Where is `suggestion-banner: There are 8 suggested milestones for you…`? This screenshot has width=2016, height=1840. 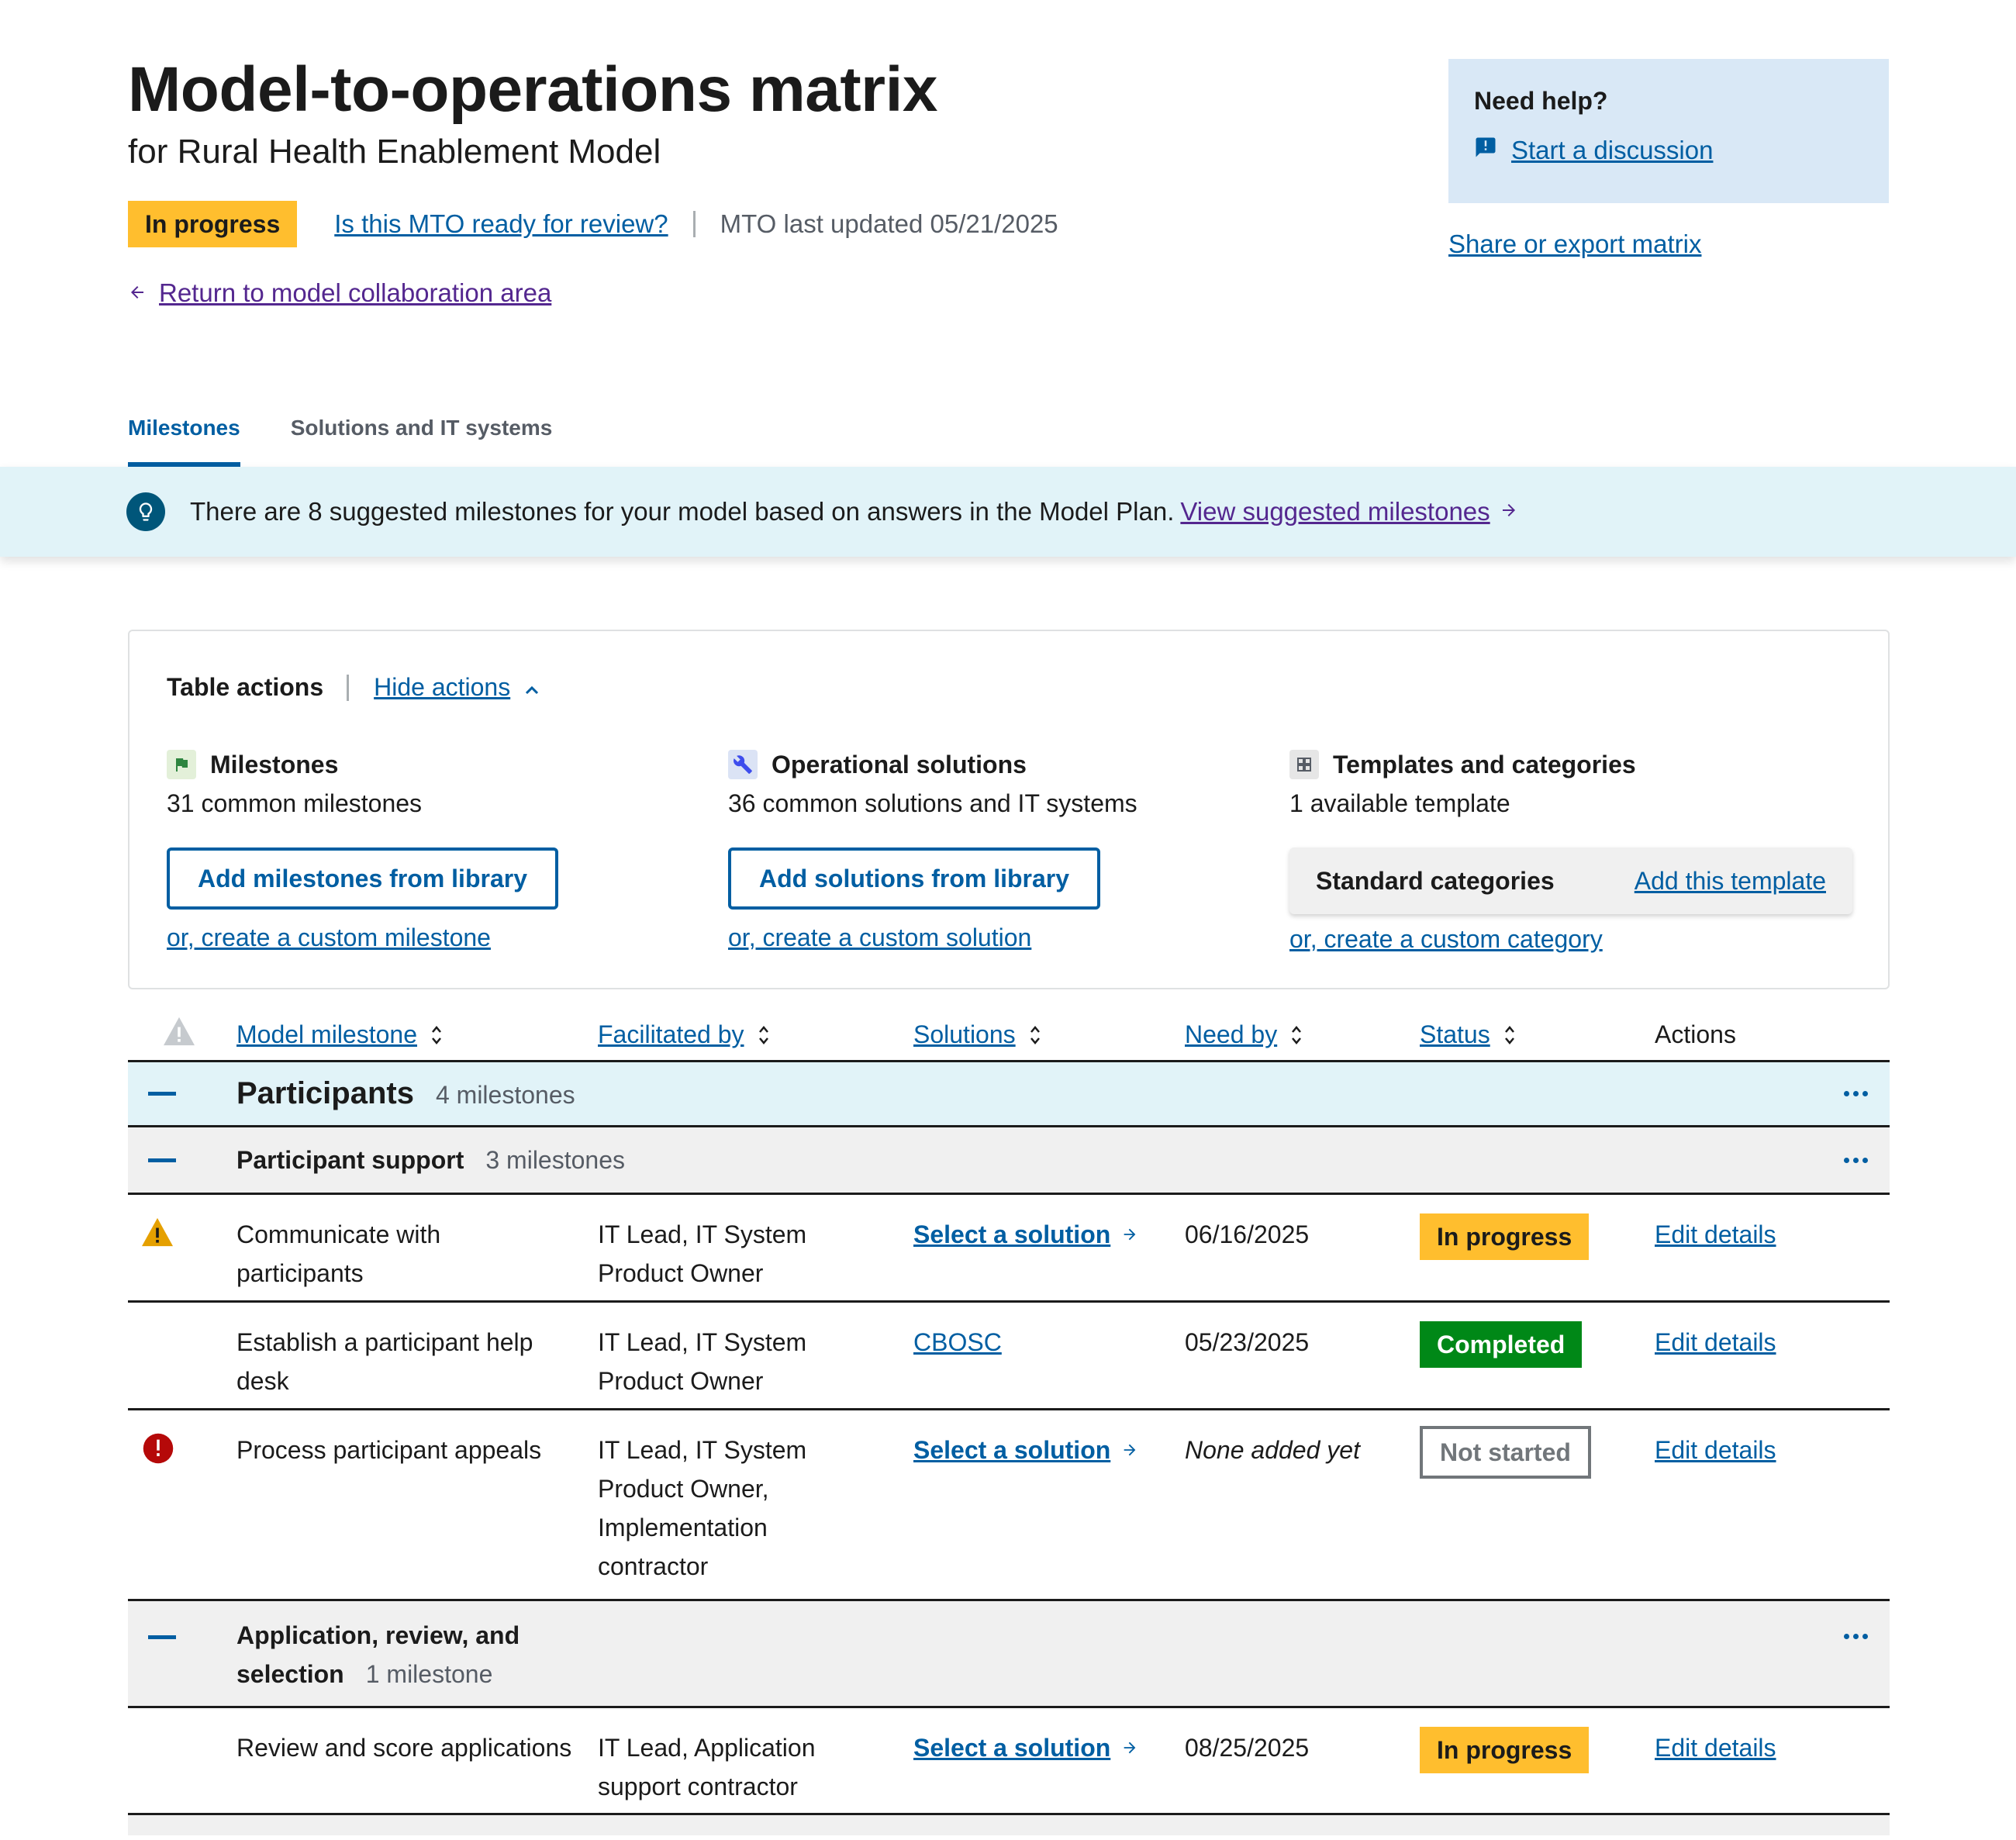 suggestion-banner: There are 8 suggested milestones for you… is located at coordinates (1008, 512).